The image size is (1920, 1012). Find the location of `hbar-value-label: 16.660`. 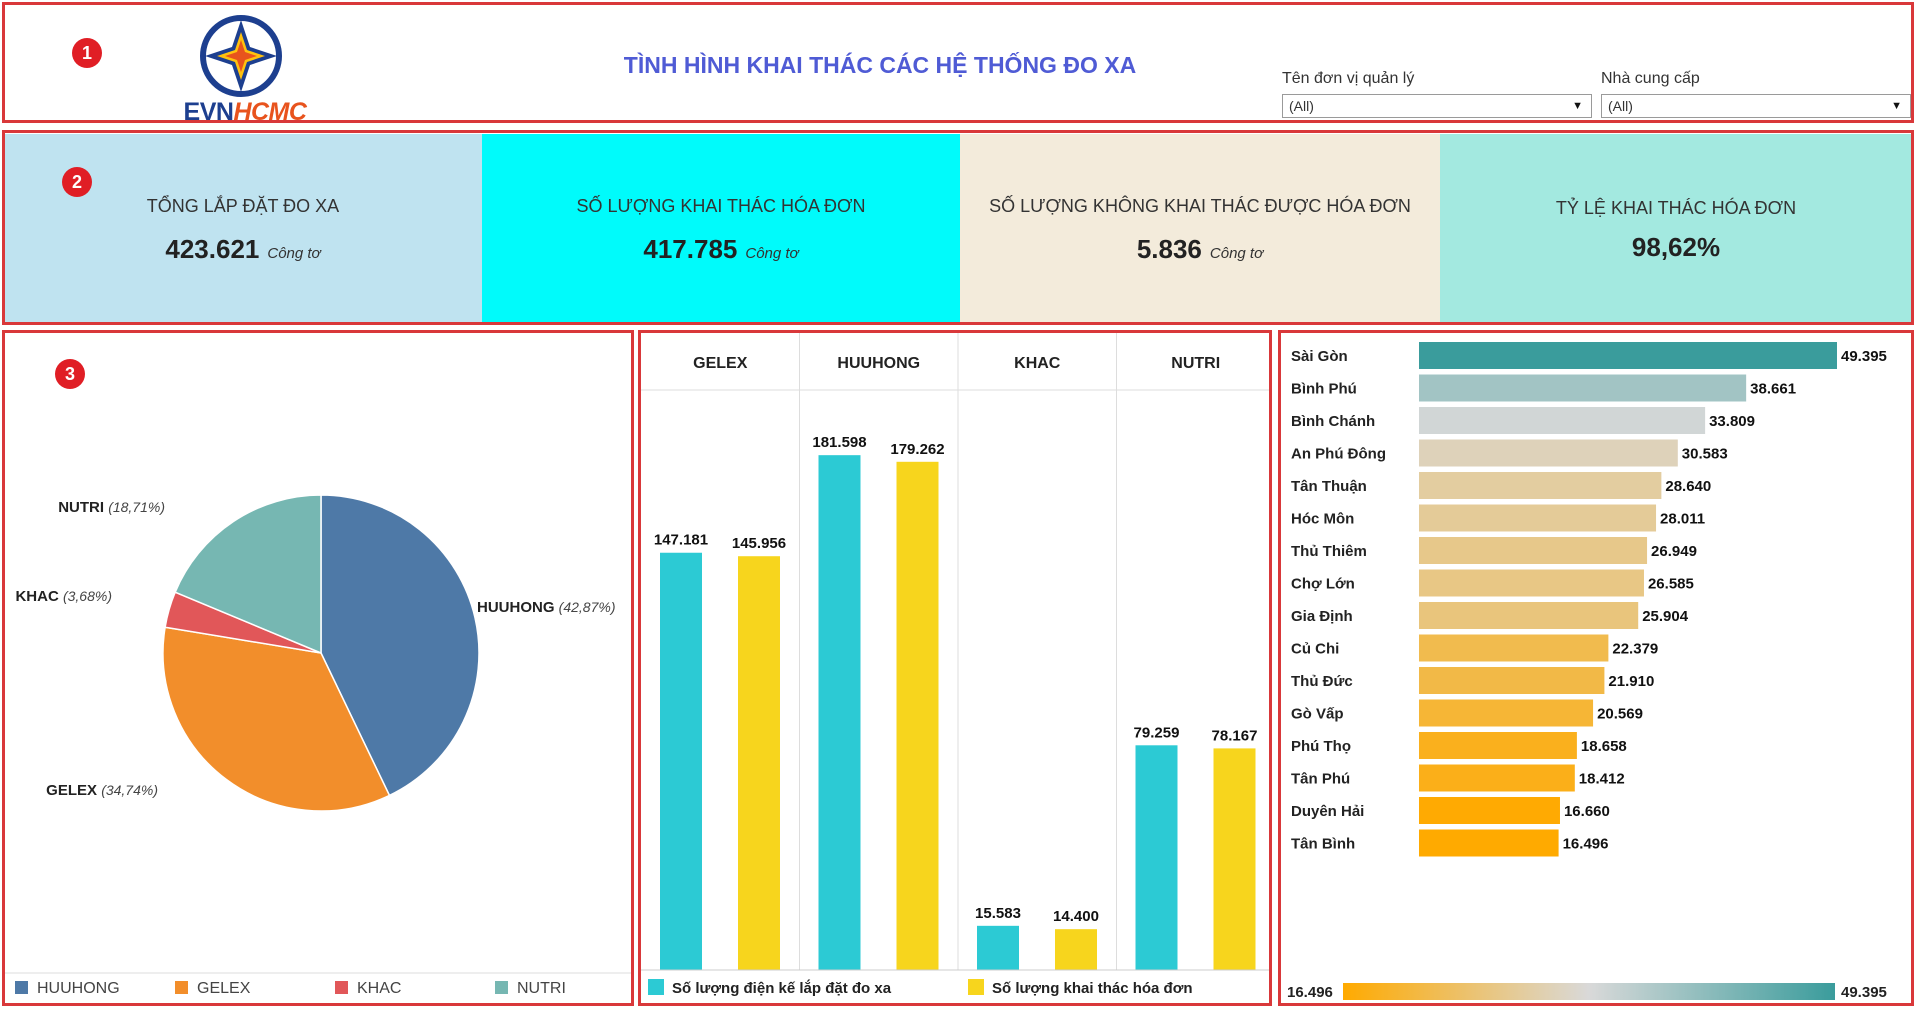

hbar-value-label: 16.660 is located at coordinates (1587, 811).